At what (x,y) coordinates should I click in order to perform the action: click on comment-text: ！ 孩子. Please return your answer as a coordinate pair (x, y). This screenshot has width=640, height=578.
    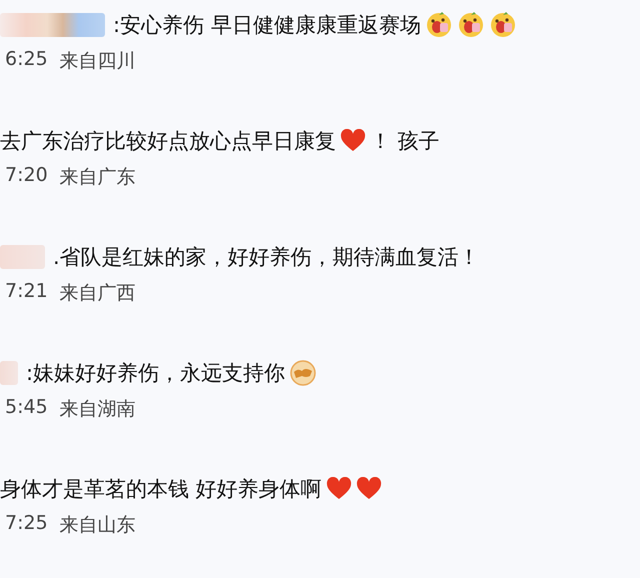
    Looking at the image, I should click on (405, 141).